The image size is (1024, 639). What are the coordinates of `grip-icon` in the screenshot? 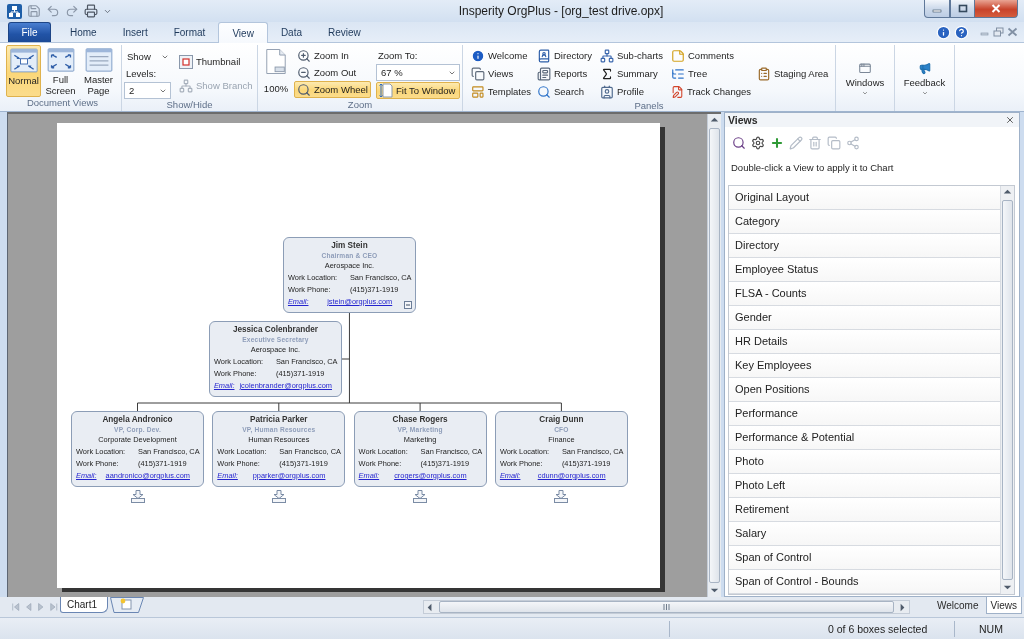 It's located at (666, 607).